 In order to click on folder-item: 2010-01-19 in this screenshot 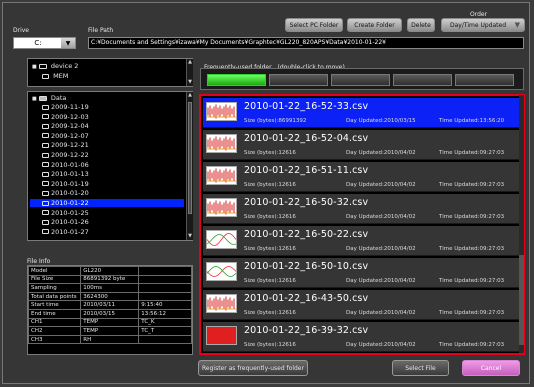, I will do `click(107, 184)`.